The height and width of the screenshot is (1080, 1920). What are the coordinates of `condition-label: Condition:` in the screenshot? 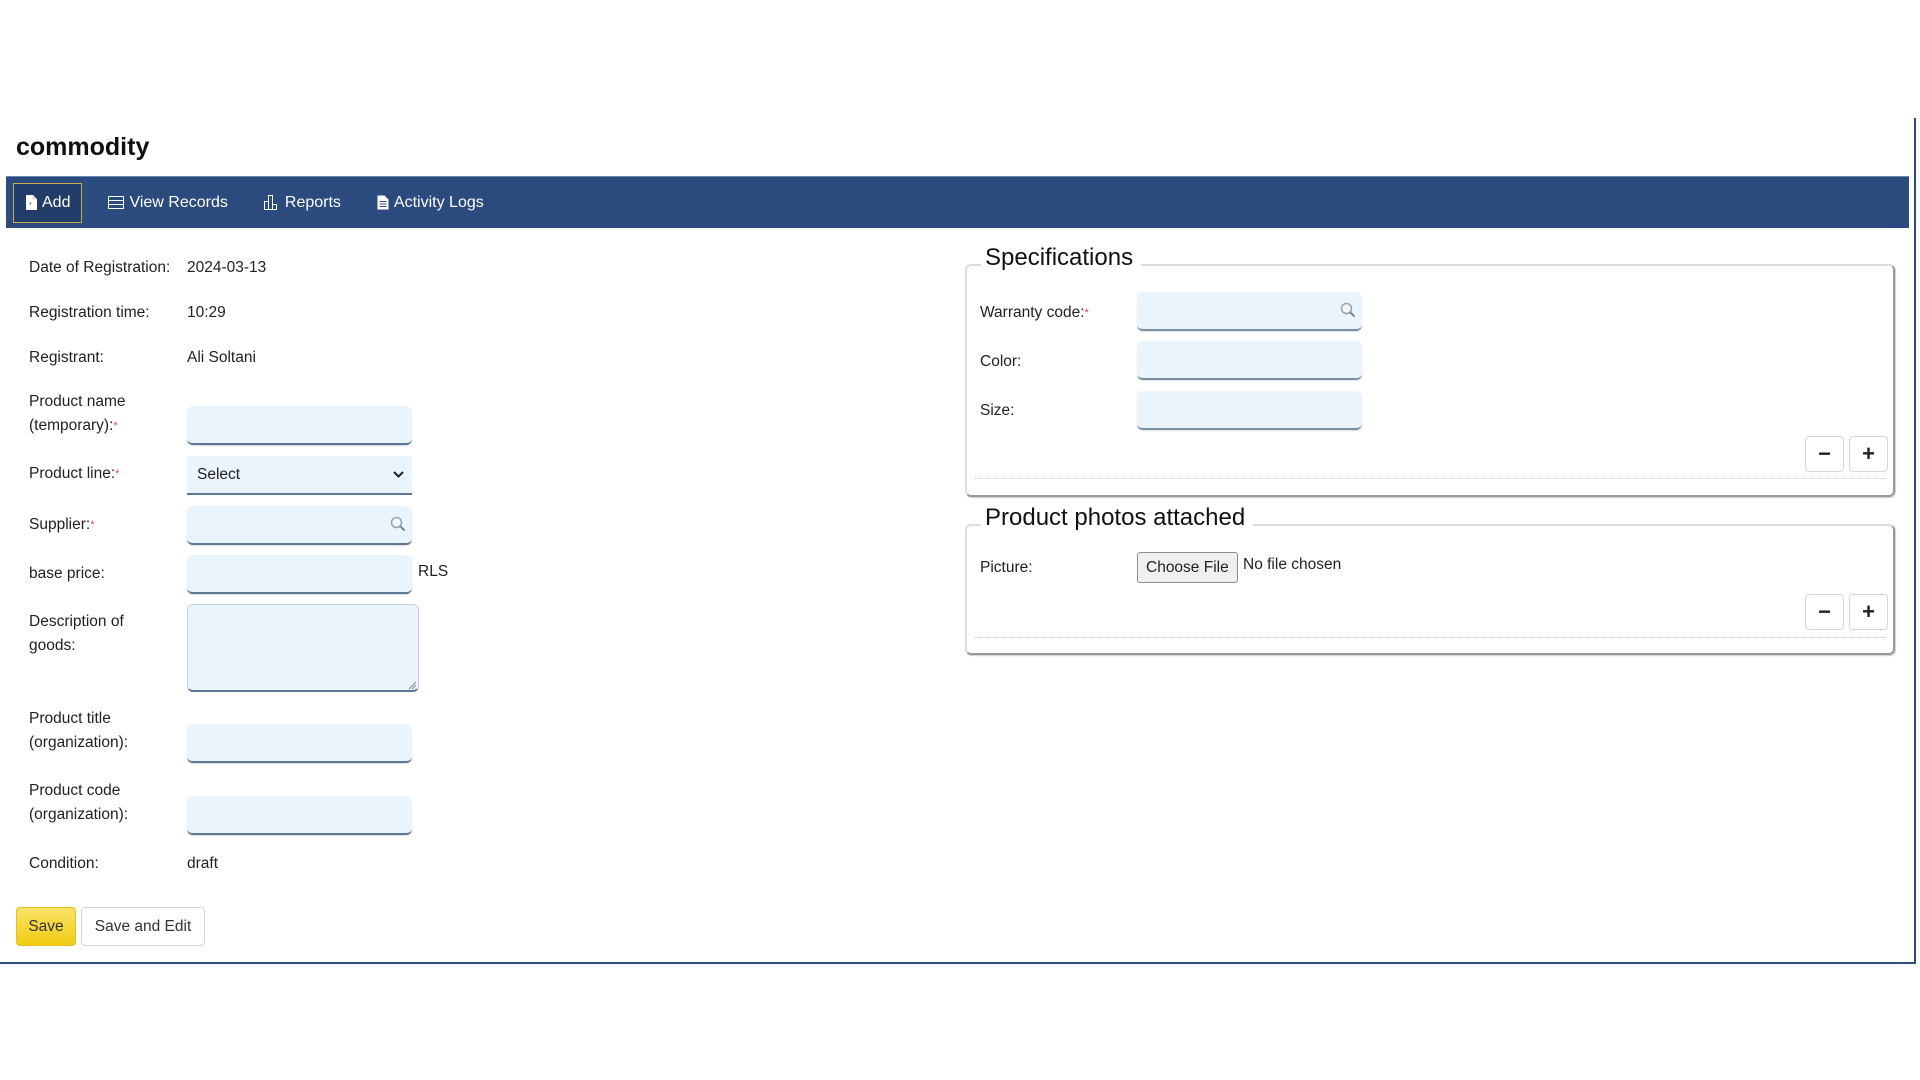 It's located at (64, 863).